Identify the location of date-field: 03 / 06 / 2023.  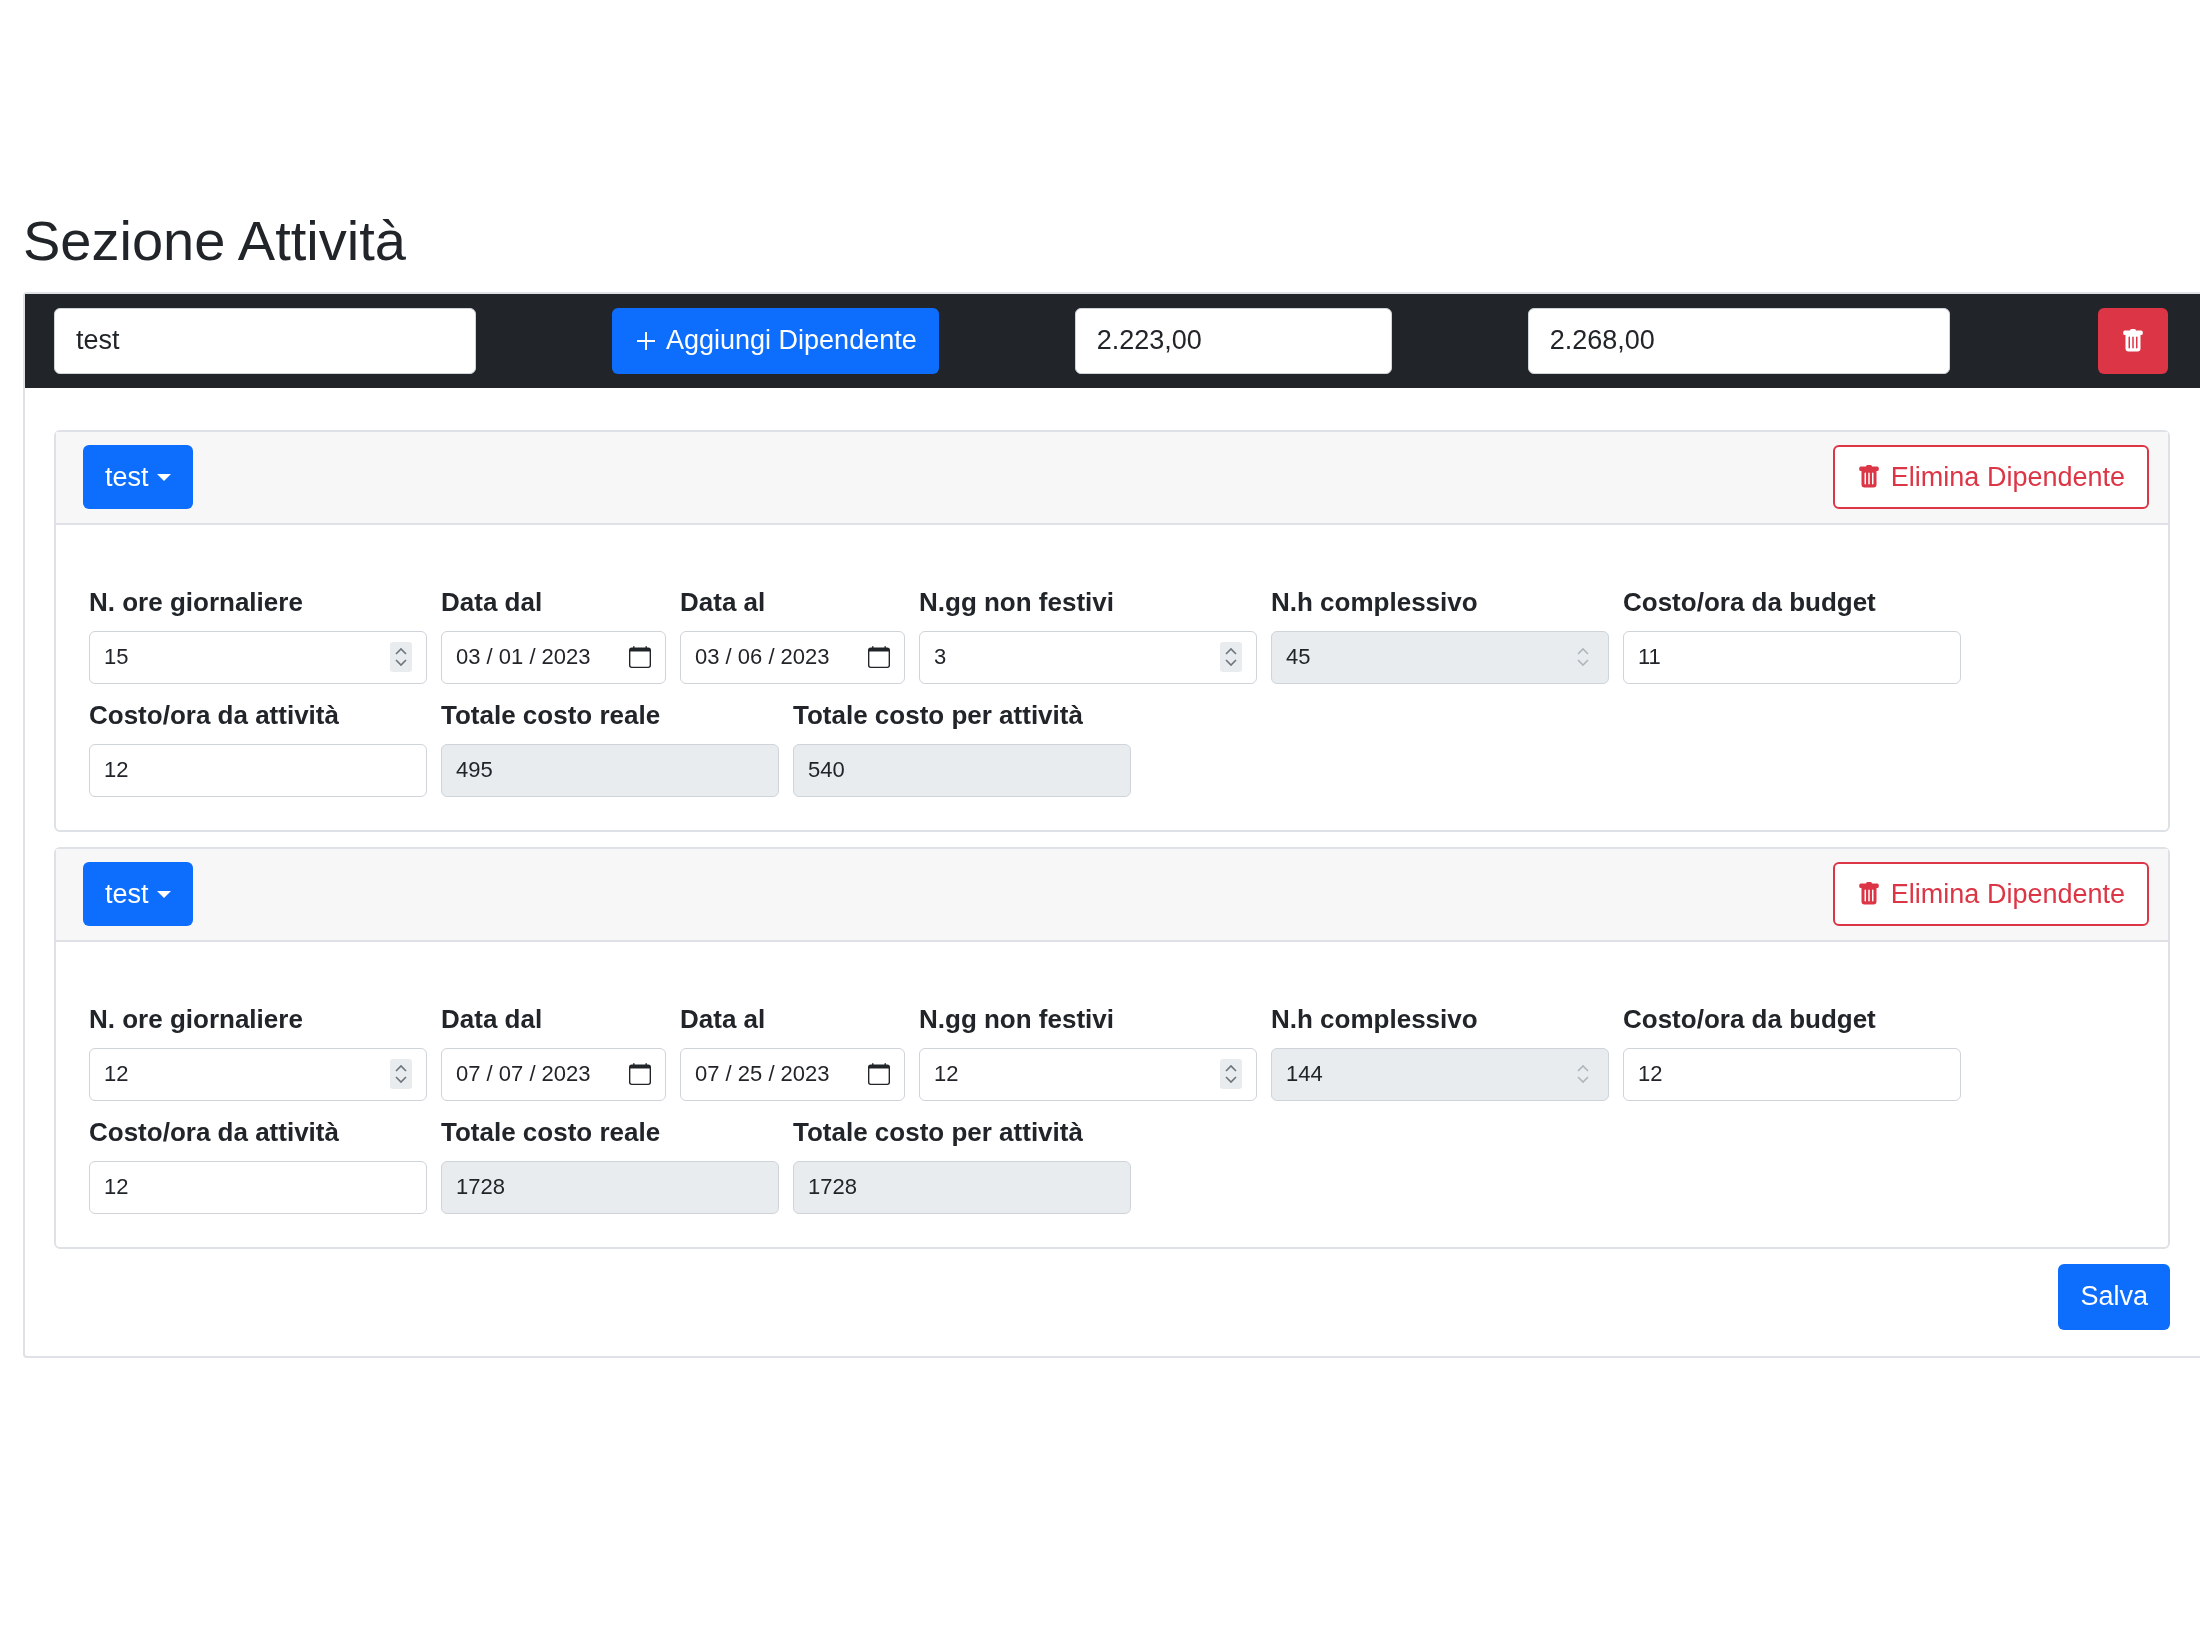
(792, 657).